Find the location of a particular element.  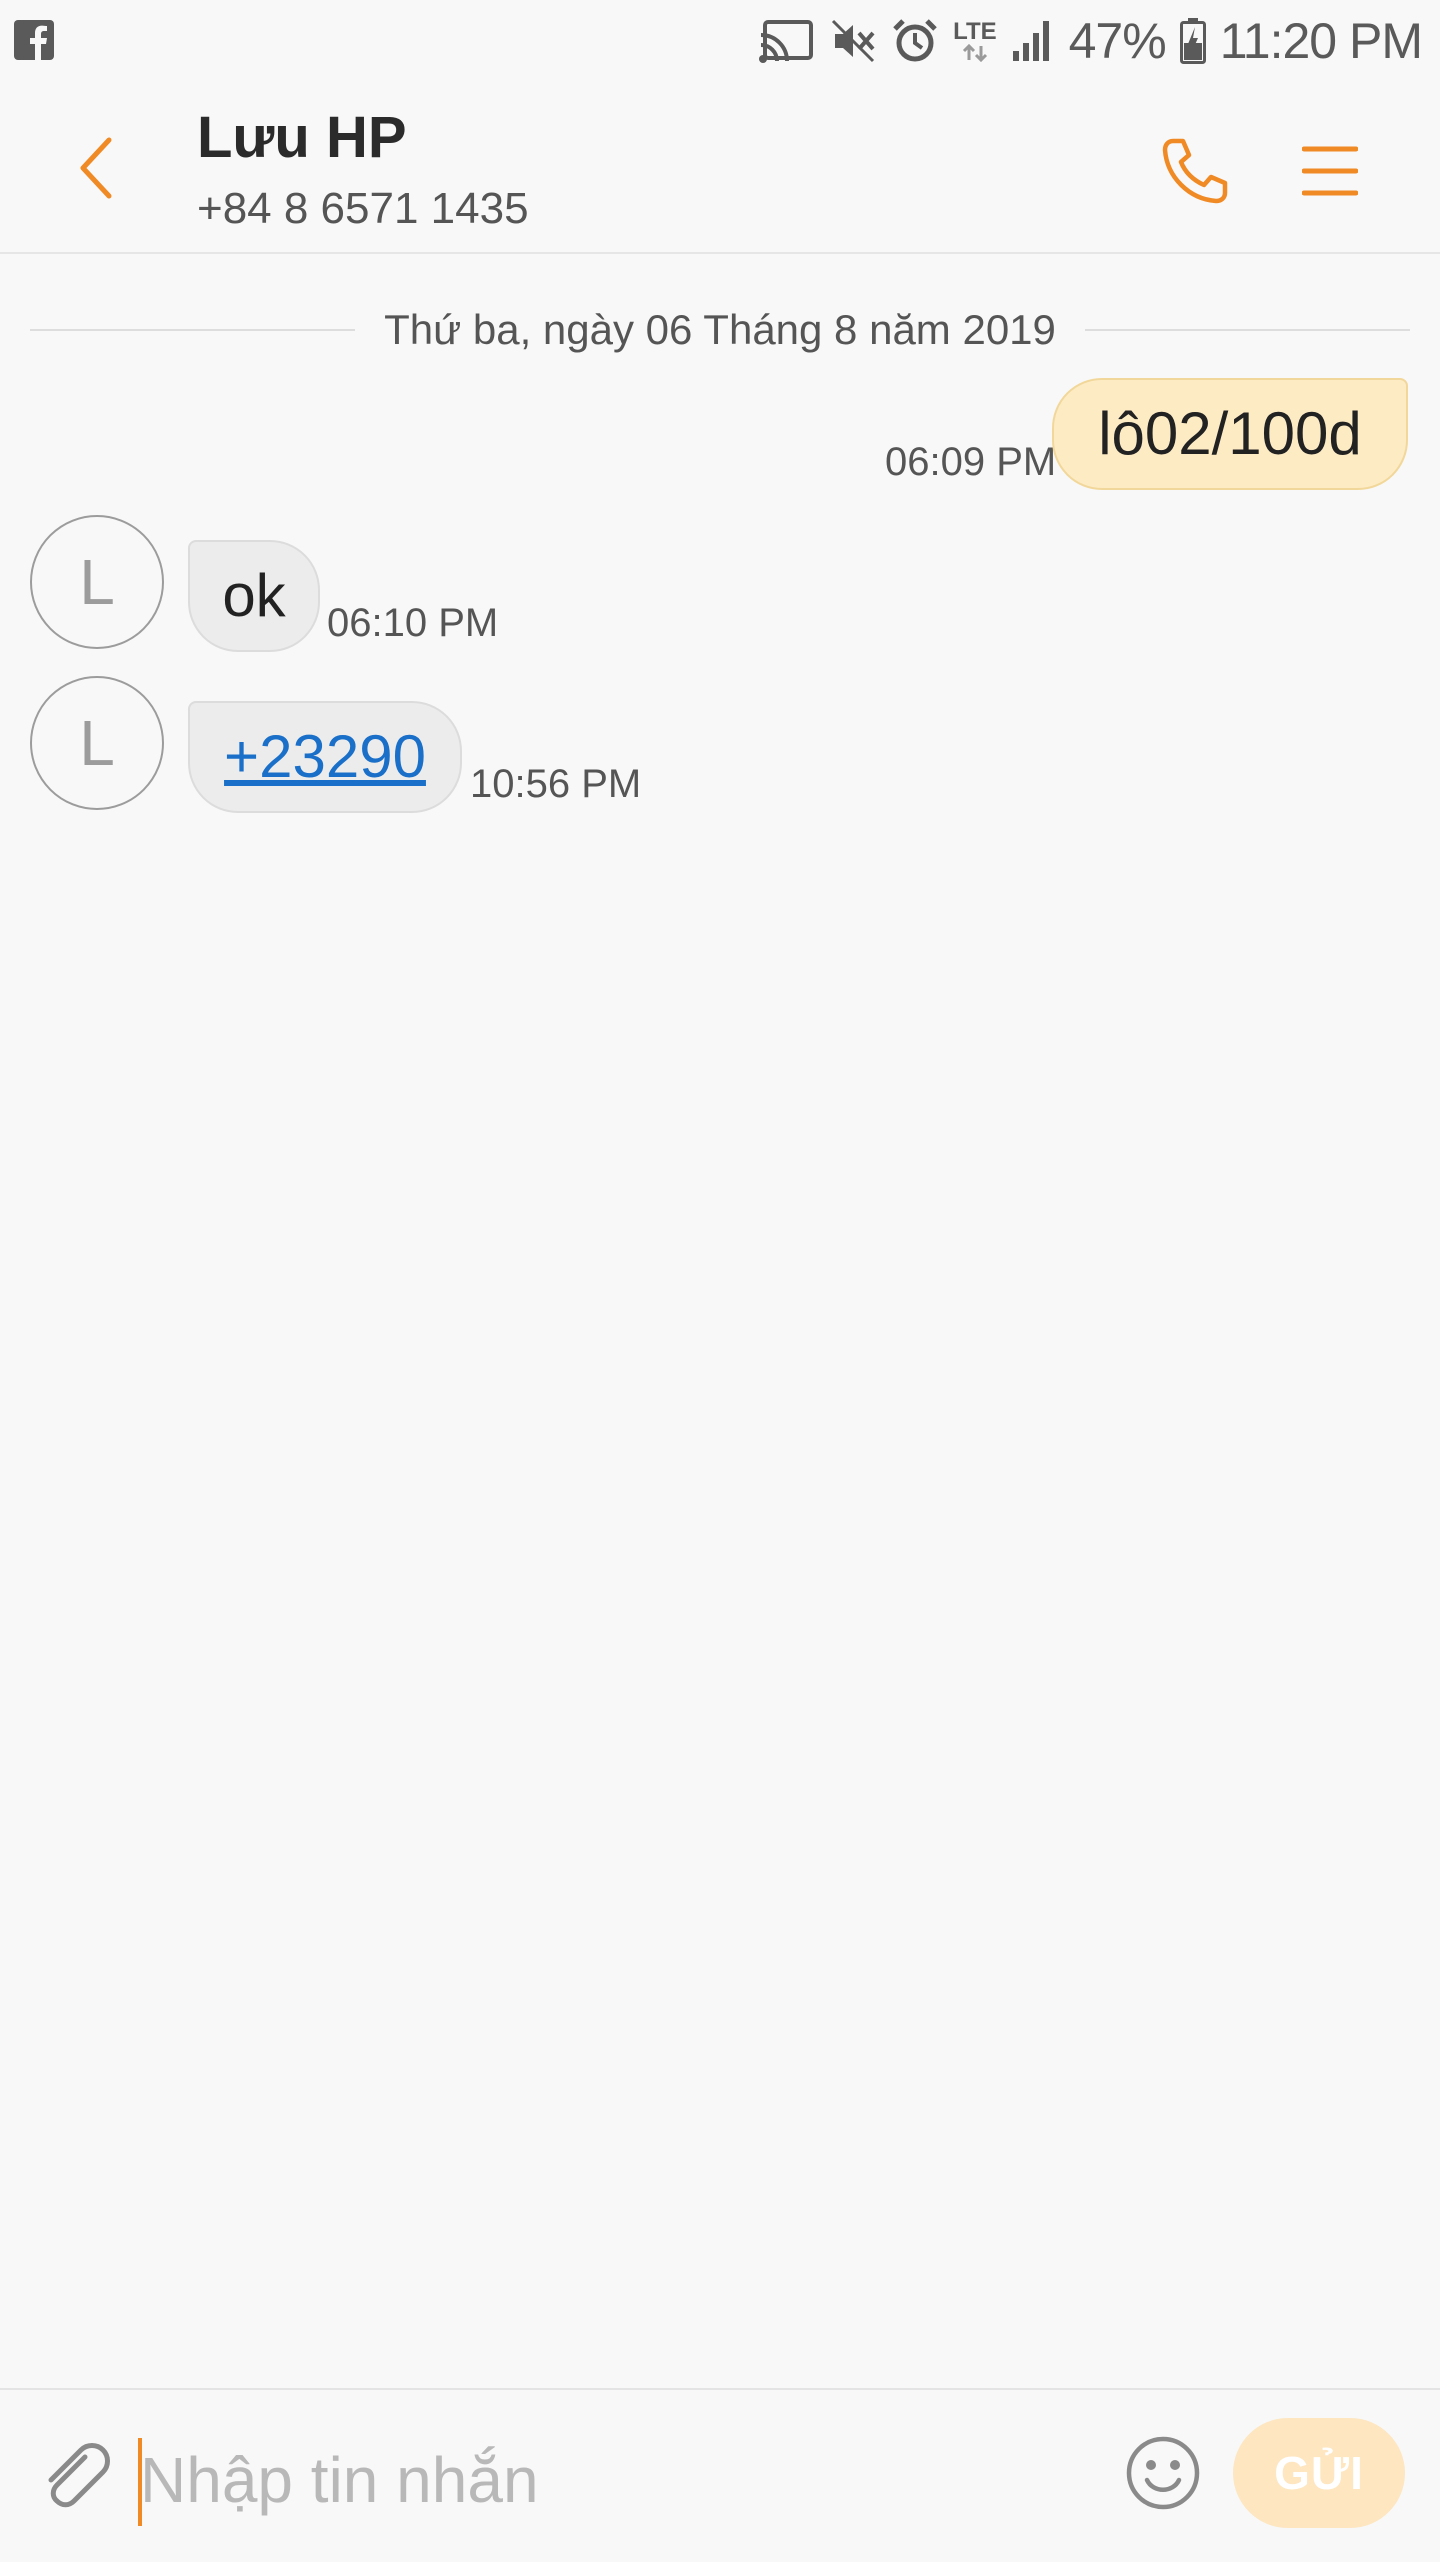

attach-button is located at coordinates (75, 2477).